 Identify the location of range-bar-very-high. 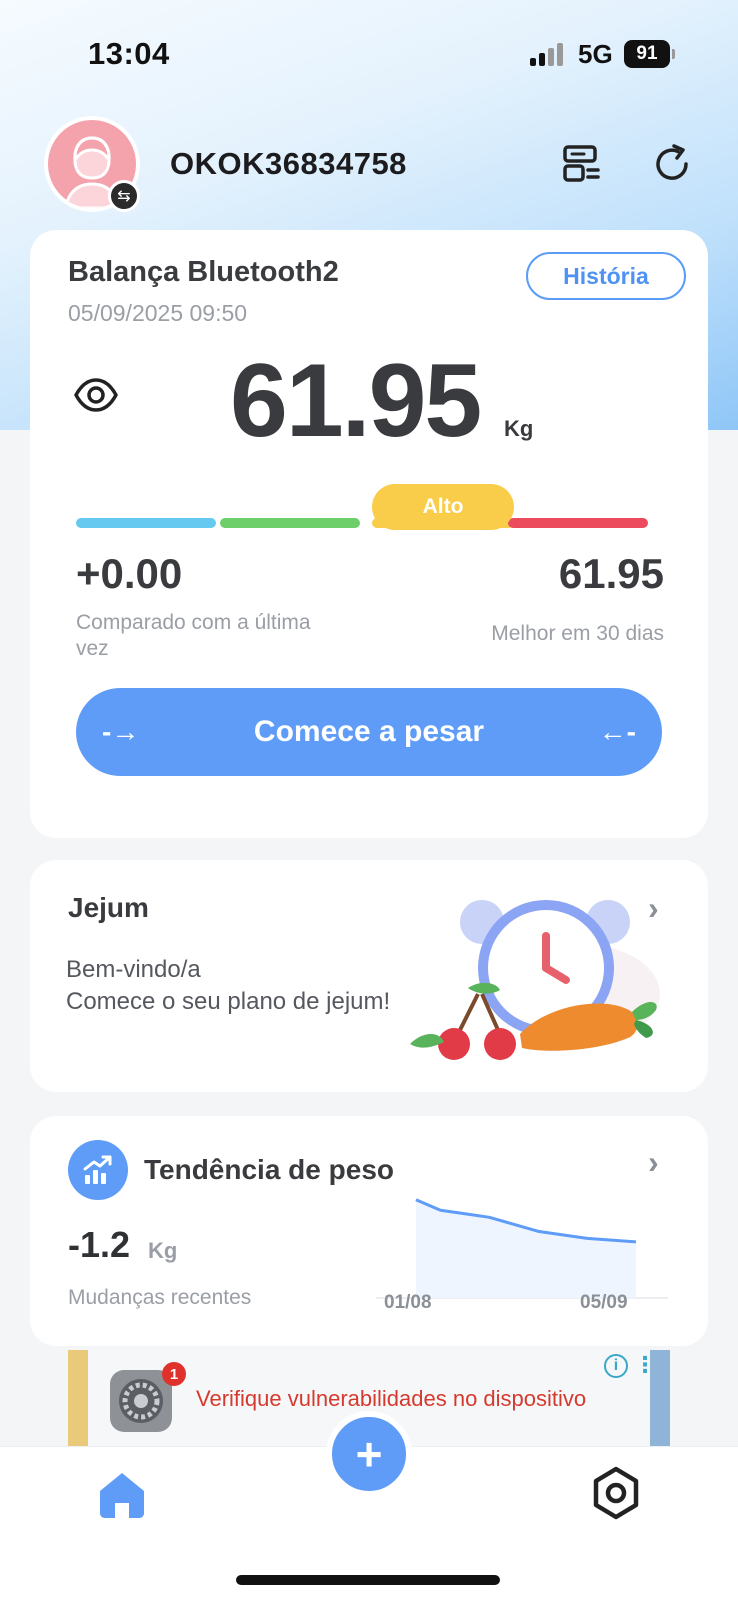
(578, 523).